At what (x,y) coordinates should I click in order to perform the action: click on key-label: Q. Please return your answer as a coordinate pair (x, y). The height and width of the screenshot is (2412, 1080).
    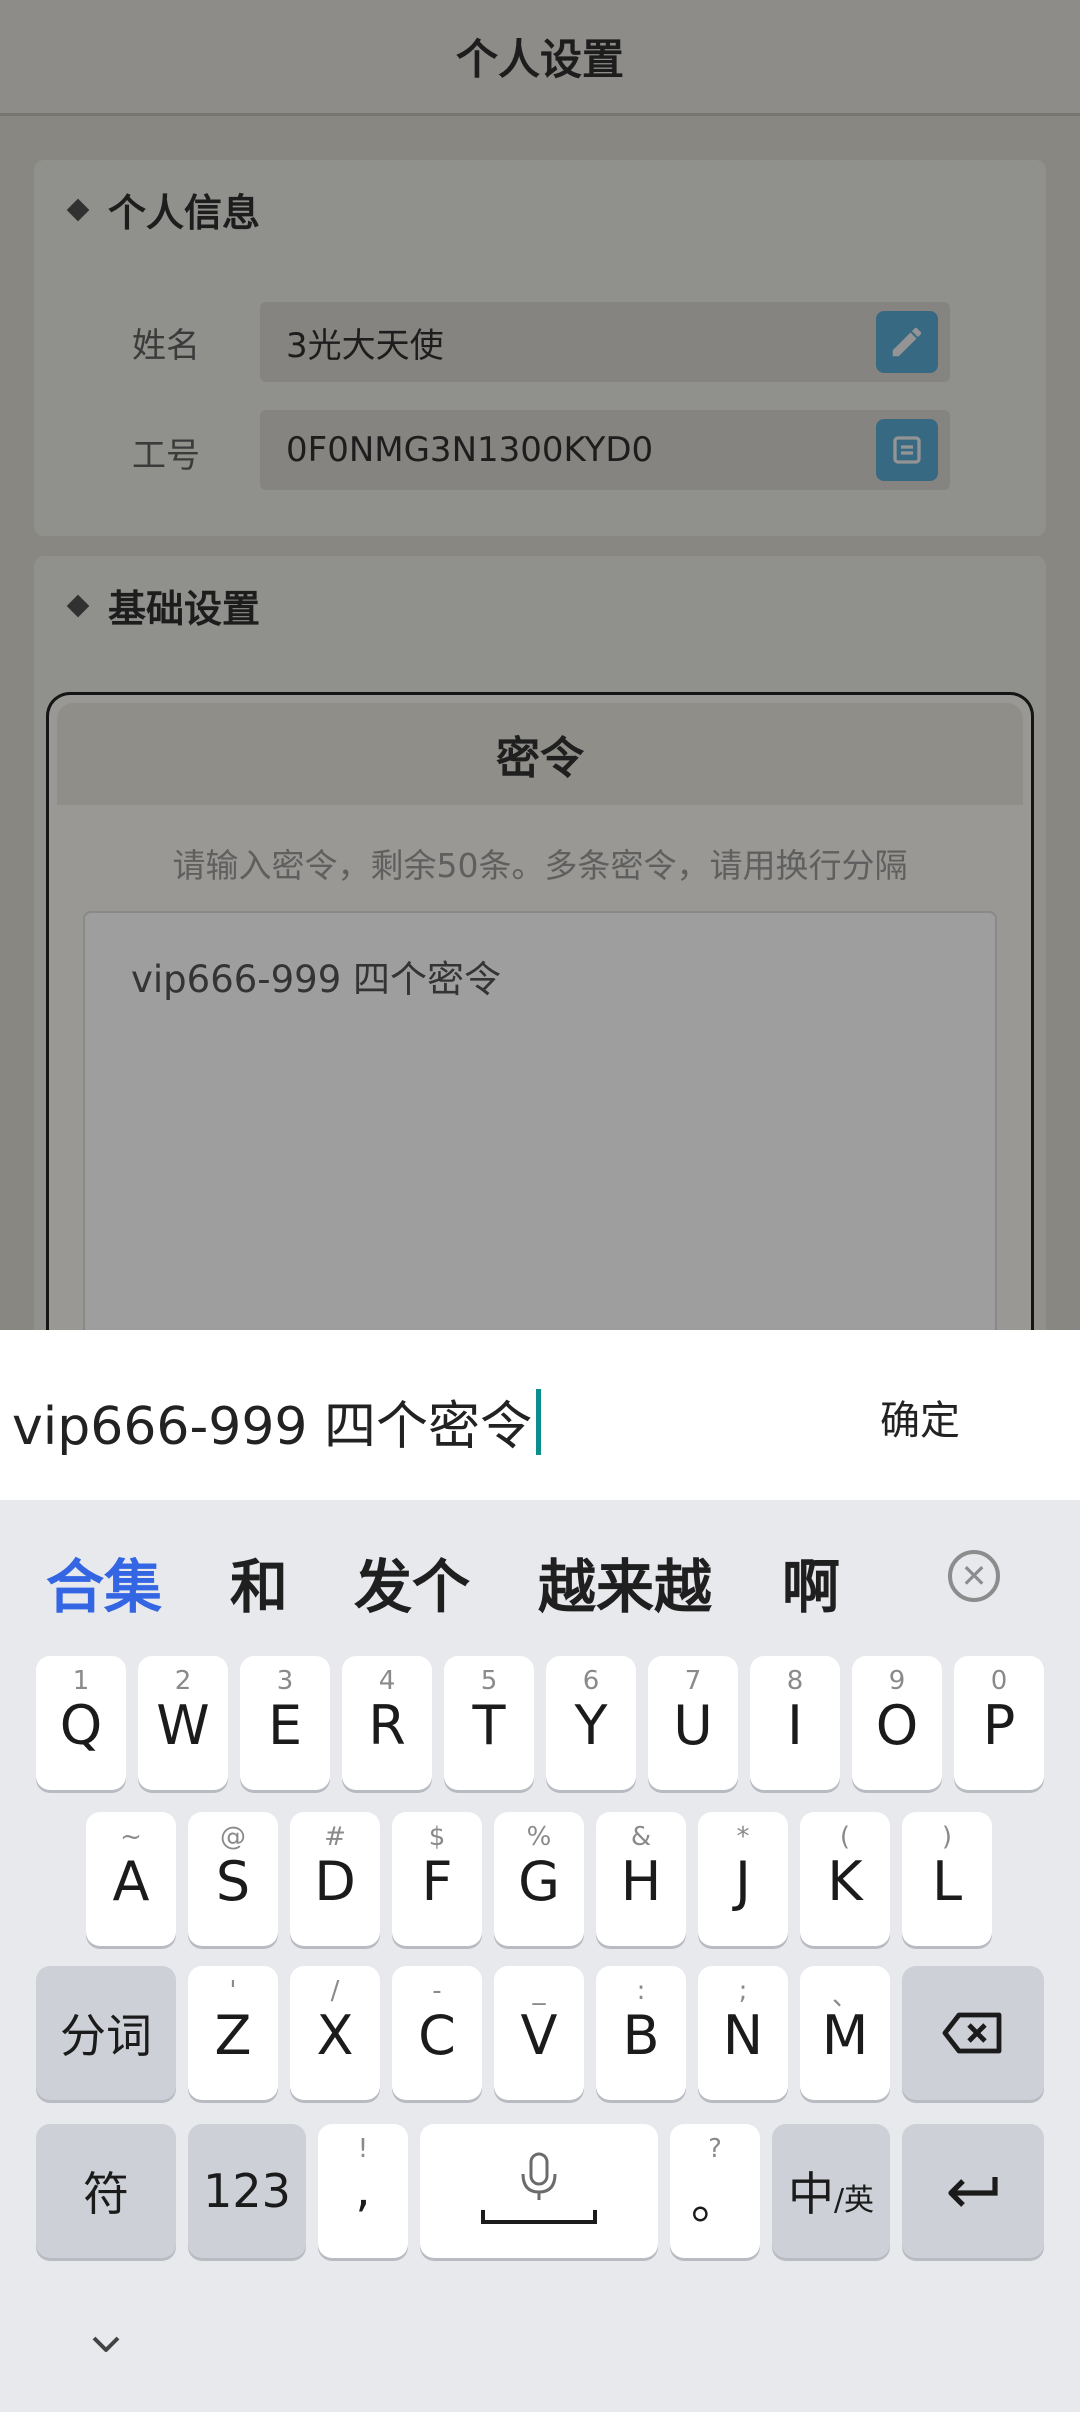
    Looking at the image, I should click on (81, 1725).